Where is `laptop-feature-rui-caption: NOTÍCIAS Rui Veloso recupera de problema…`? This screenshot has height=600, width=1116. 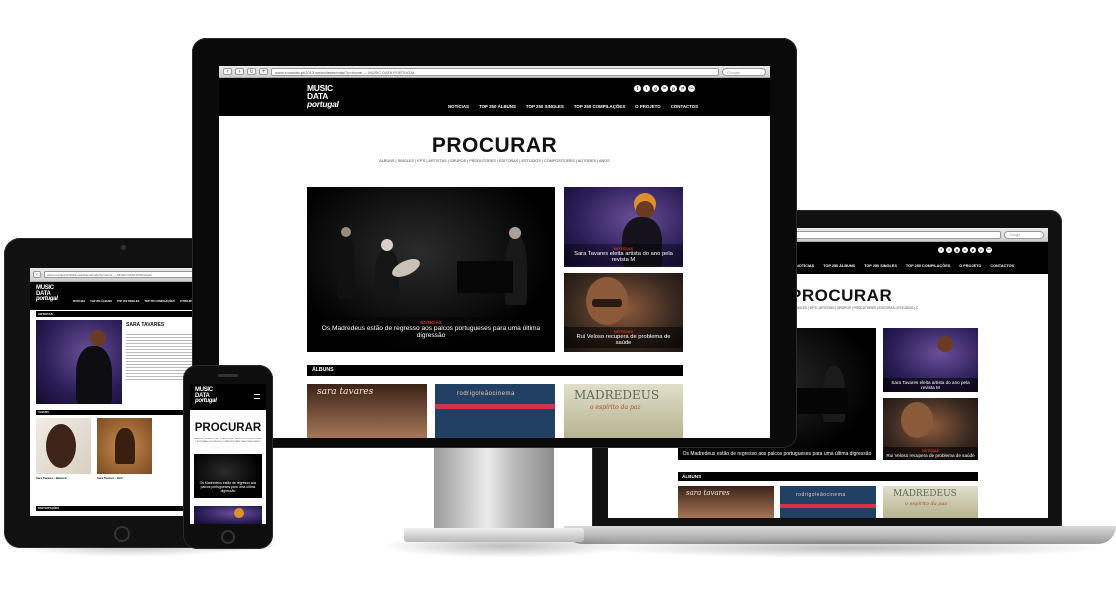 laptop-feature-rui-caption: NOTÍCIAS Rui Veloso recupera de problema… is located at coordinates (930, 453).